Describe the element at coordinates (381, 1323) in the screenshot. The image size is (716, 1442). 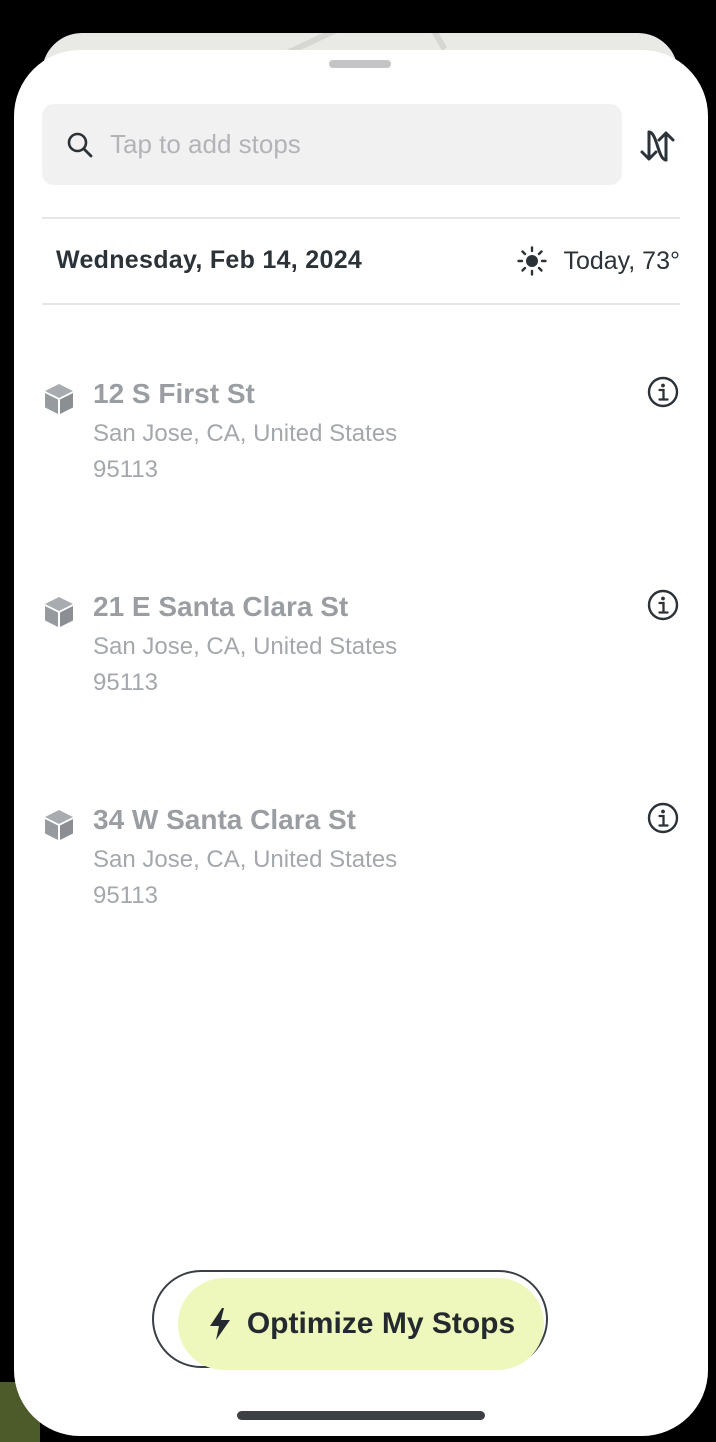
I see `optimize-stops-label: Optimize My Stops` at that location.